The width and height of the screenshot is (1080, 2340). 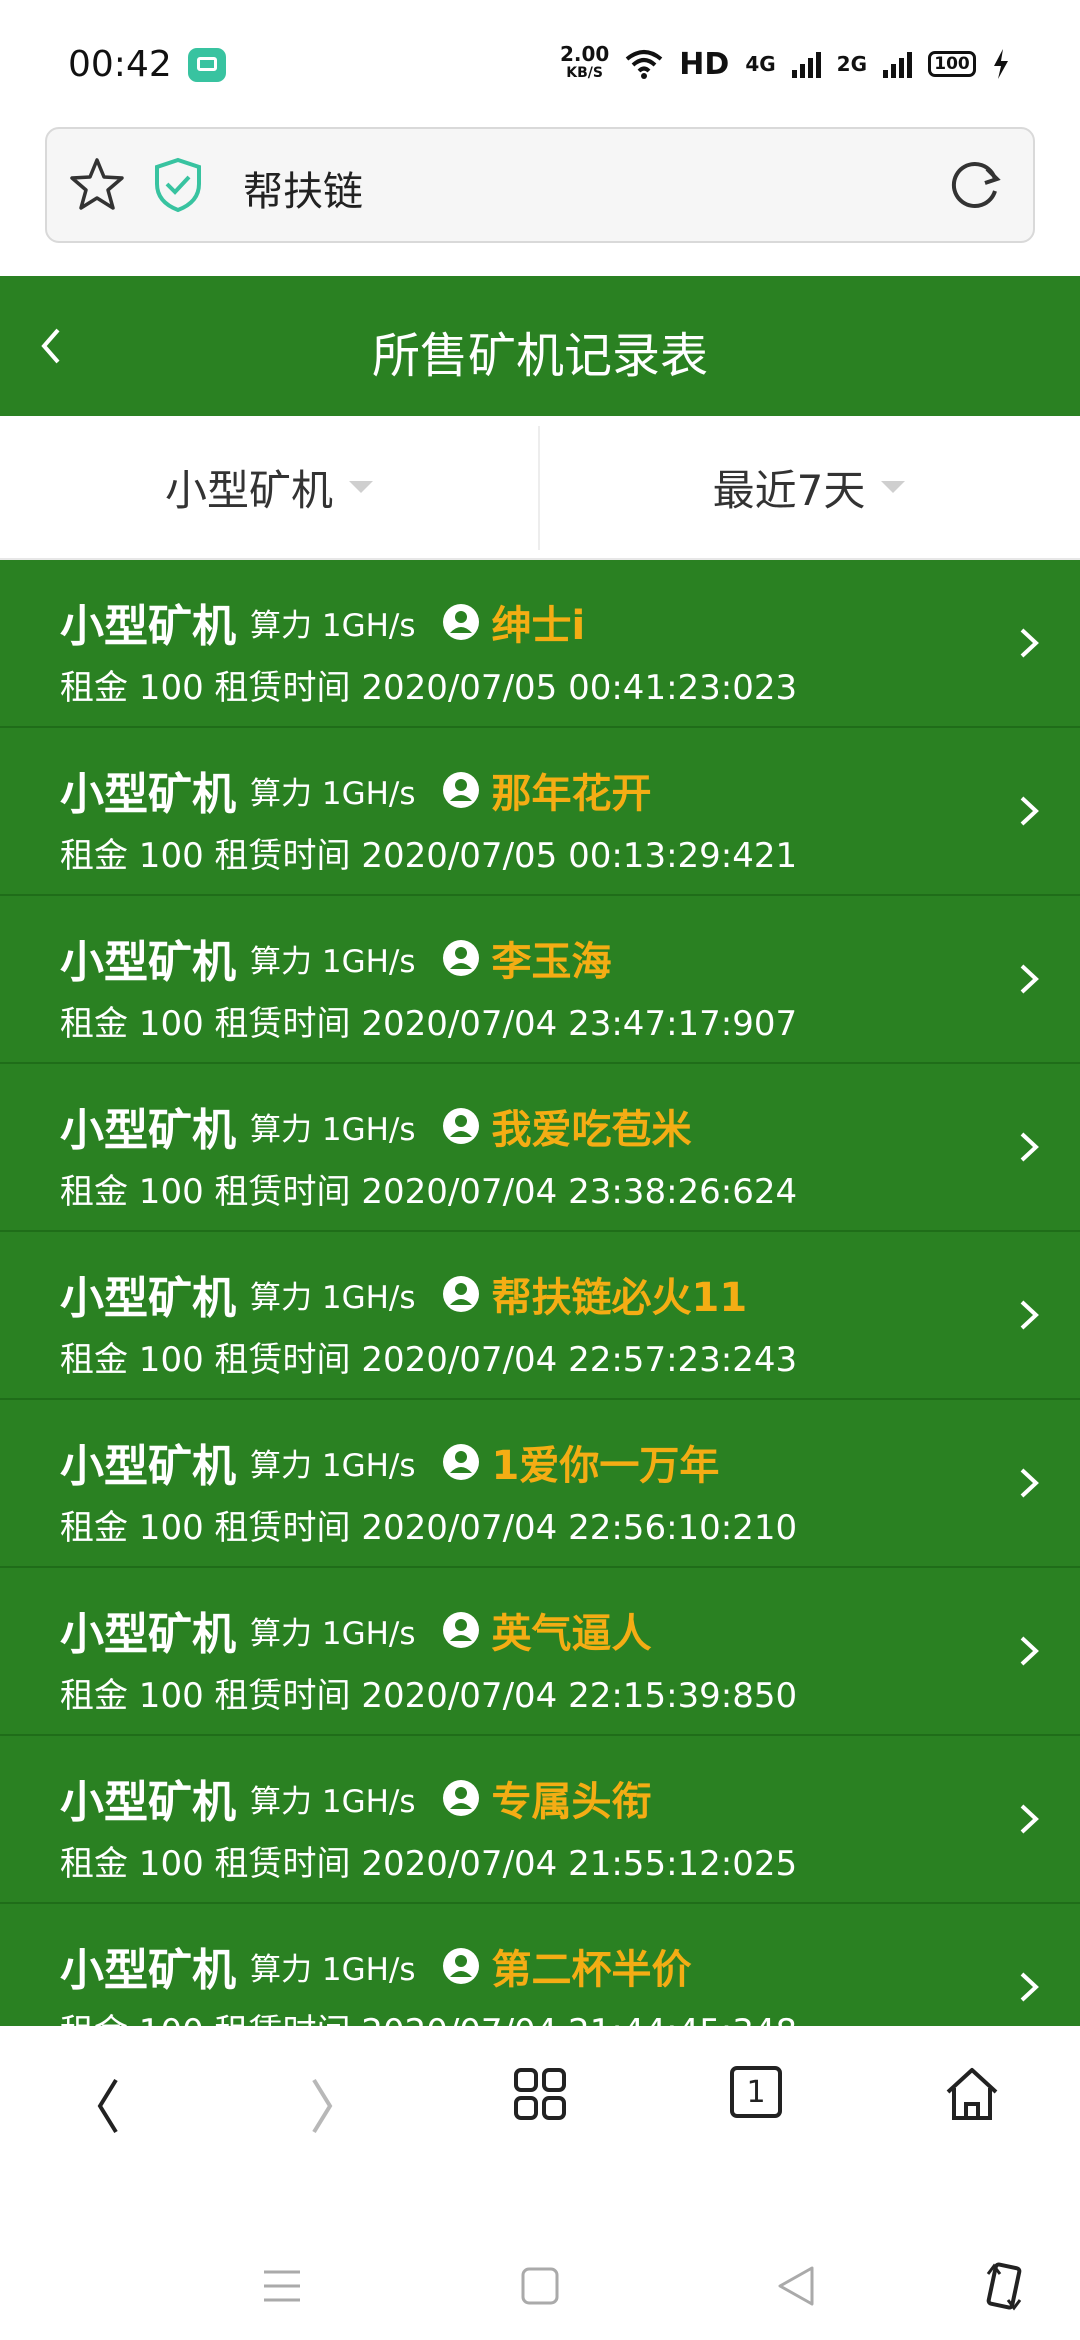 I want to click on record-line-1: 小型矿机 算力 1GH/s 那年花开, so click(x=356, y=790).